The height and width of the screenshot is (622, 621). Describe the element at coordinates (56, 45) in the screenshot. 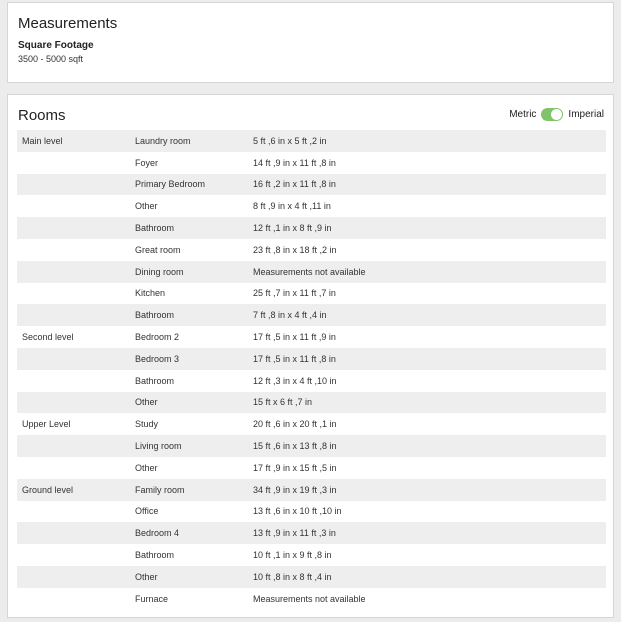

I see `square-footage-label: Square Footage` at that location.